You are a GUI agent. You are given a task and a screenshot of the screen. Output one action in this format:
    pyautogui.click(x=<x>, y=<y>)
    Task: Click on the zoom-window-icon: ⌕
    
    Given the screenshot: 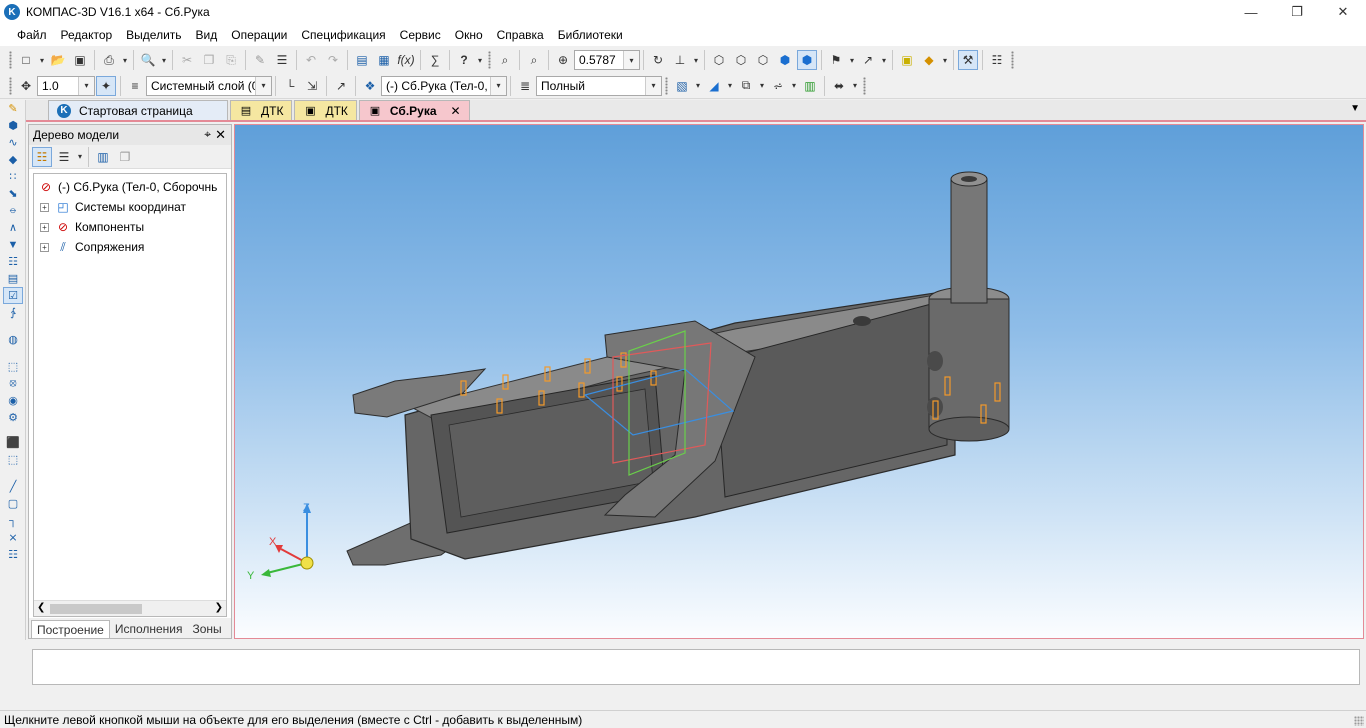 What is the action you would take?
    pyautogui.click(x=505, y=60)
    